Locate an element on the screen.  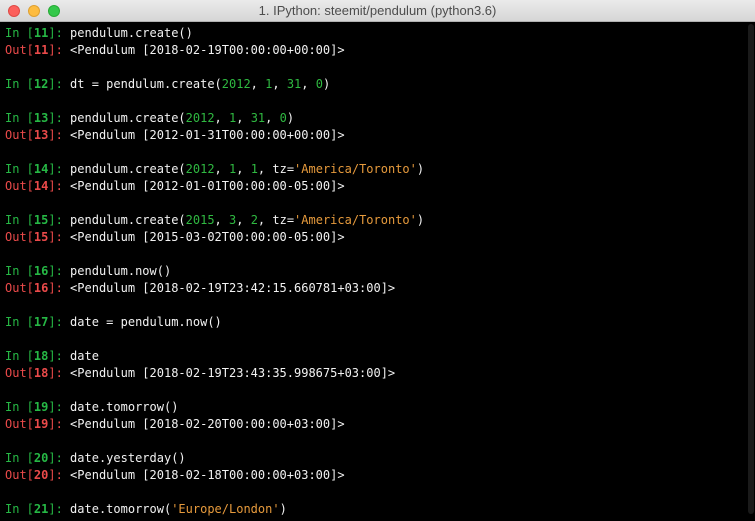
title-bar: 1. IPython: steemit/pendulum (python3.6) is located at coordinates (377, 11).